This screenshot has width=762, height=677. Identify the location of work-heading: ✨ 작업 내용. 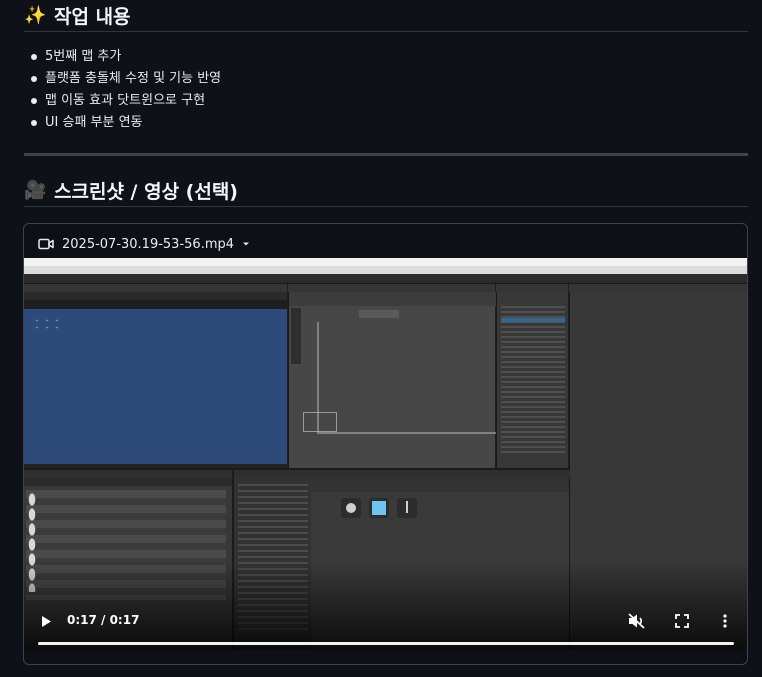
(77, 15).